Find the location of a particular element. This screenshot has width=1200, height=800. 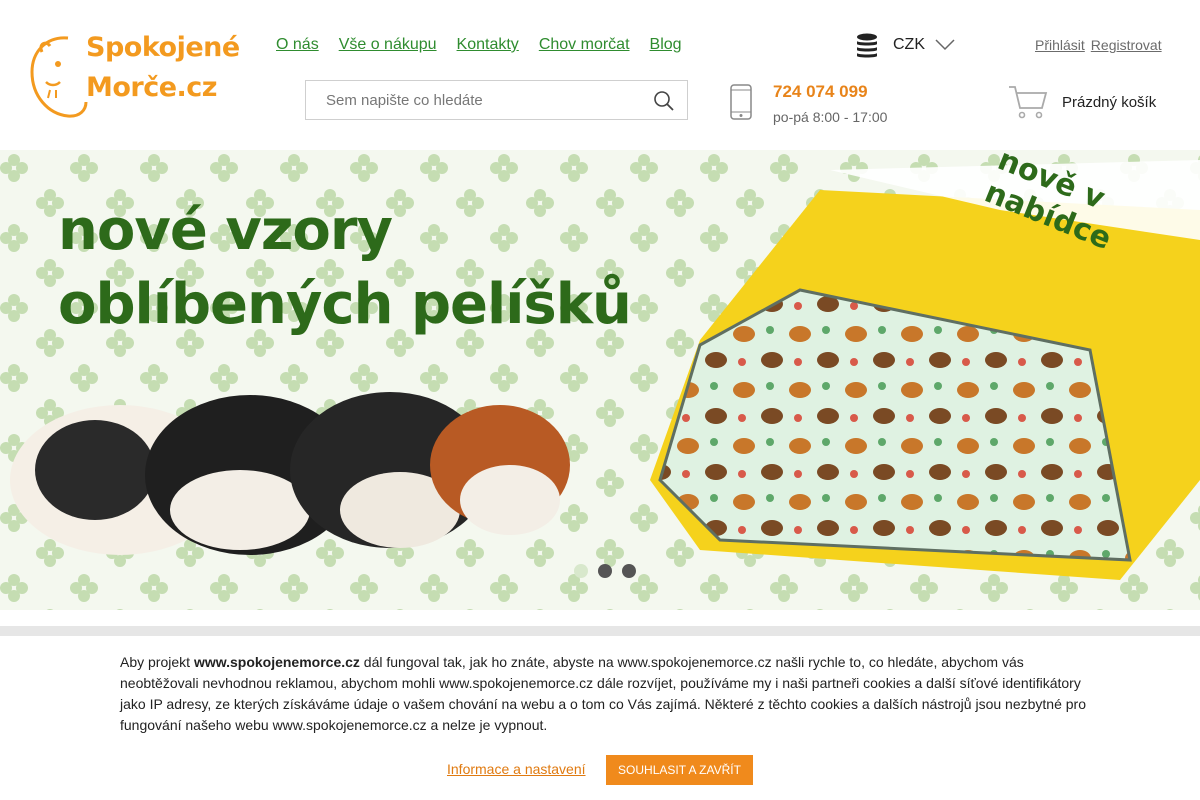

slider-pagination is located at coordinates (605, 571).